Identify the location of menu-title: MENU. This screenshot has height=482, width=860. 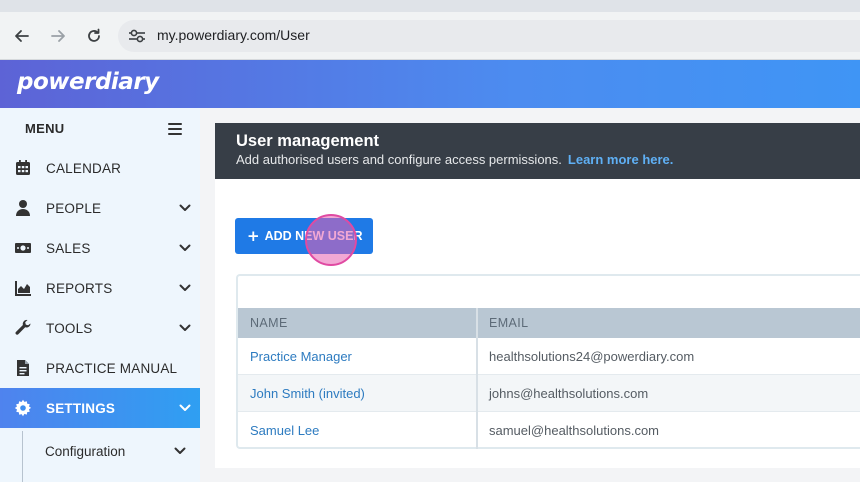
(45, 128).